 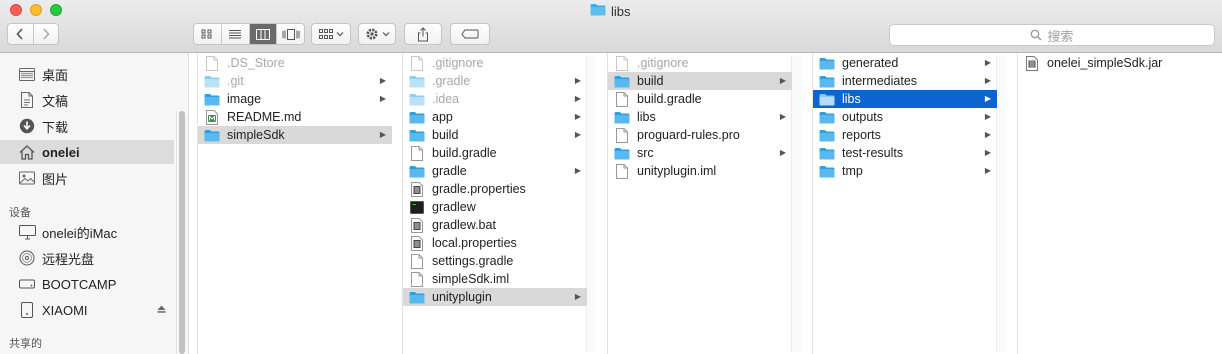 What do you see at coordinates (161, 310) in the screenshot?
I see `eject-icon` at bounding box center [161, 310].